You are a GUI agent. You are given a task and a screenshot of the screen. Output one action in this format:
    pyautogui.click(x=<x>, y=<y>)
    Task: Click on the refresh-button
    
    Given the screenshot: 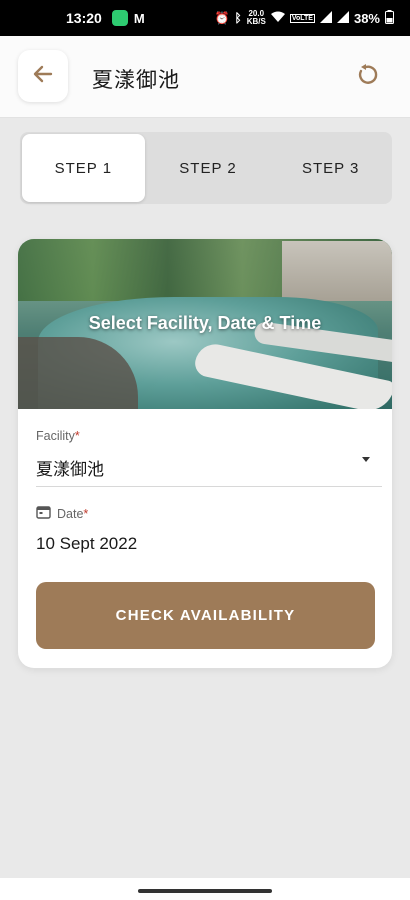 What is the action you would take?
    pyautogui.click(x=367, y=77)
    